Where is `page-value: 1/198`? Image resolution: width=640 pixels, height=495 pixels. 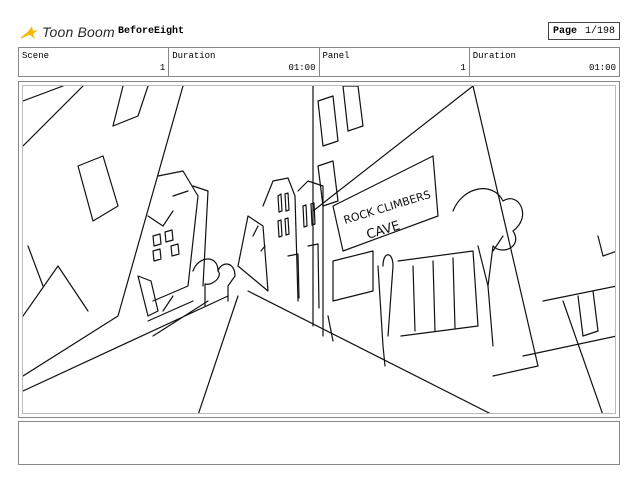 page-value: 1/198 is located at coordinates (599, 31).